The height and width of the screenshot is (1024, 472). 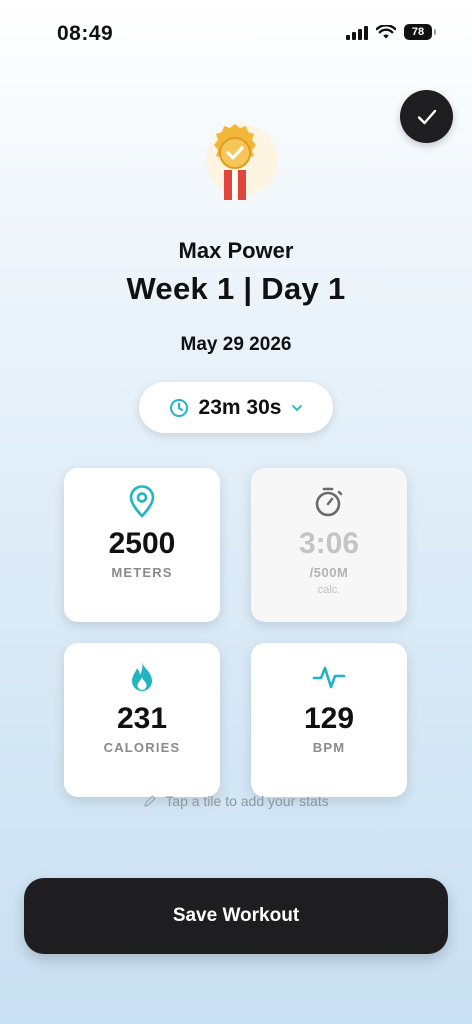 What do you see at coordinates (236, 288) in the screenshot?
I see `session-title: Week 1 | Day 1` at bounding box center [236, 288].